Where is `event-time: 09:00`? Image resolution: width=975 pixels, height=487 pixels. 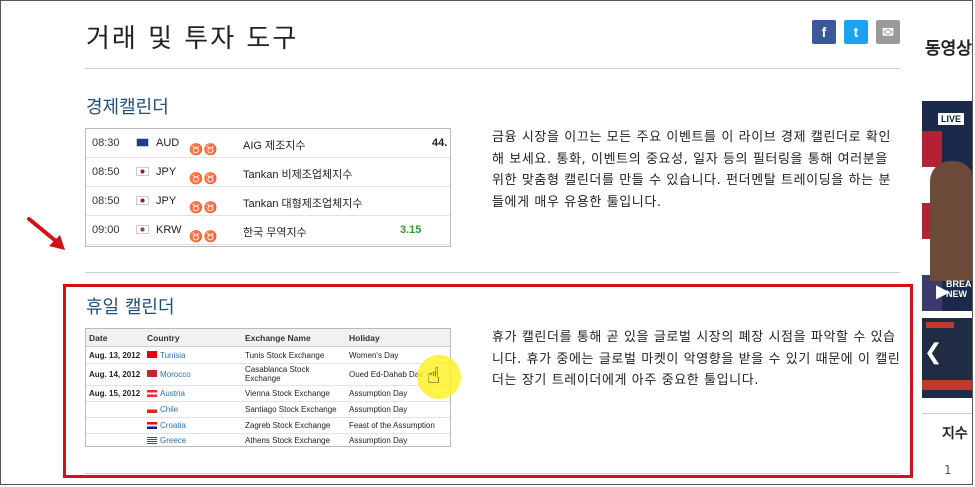
event-time: 09:00 is located at coordinates (106, 230).